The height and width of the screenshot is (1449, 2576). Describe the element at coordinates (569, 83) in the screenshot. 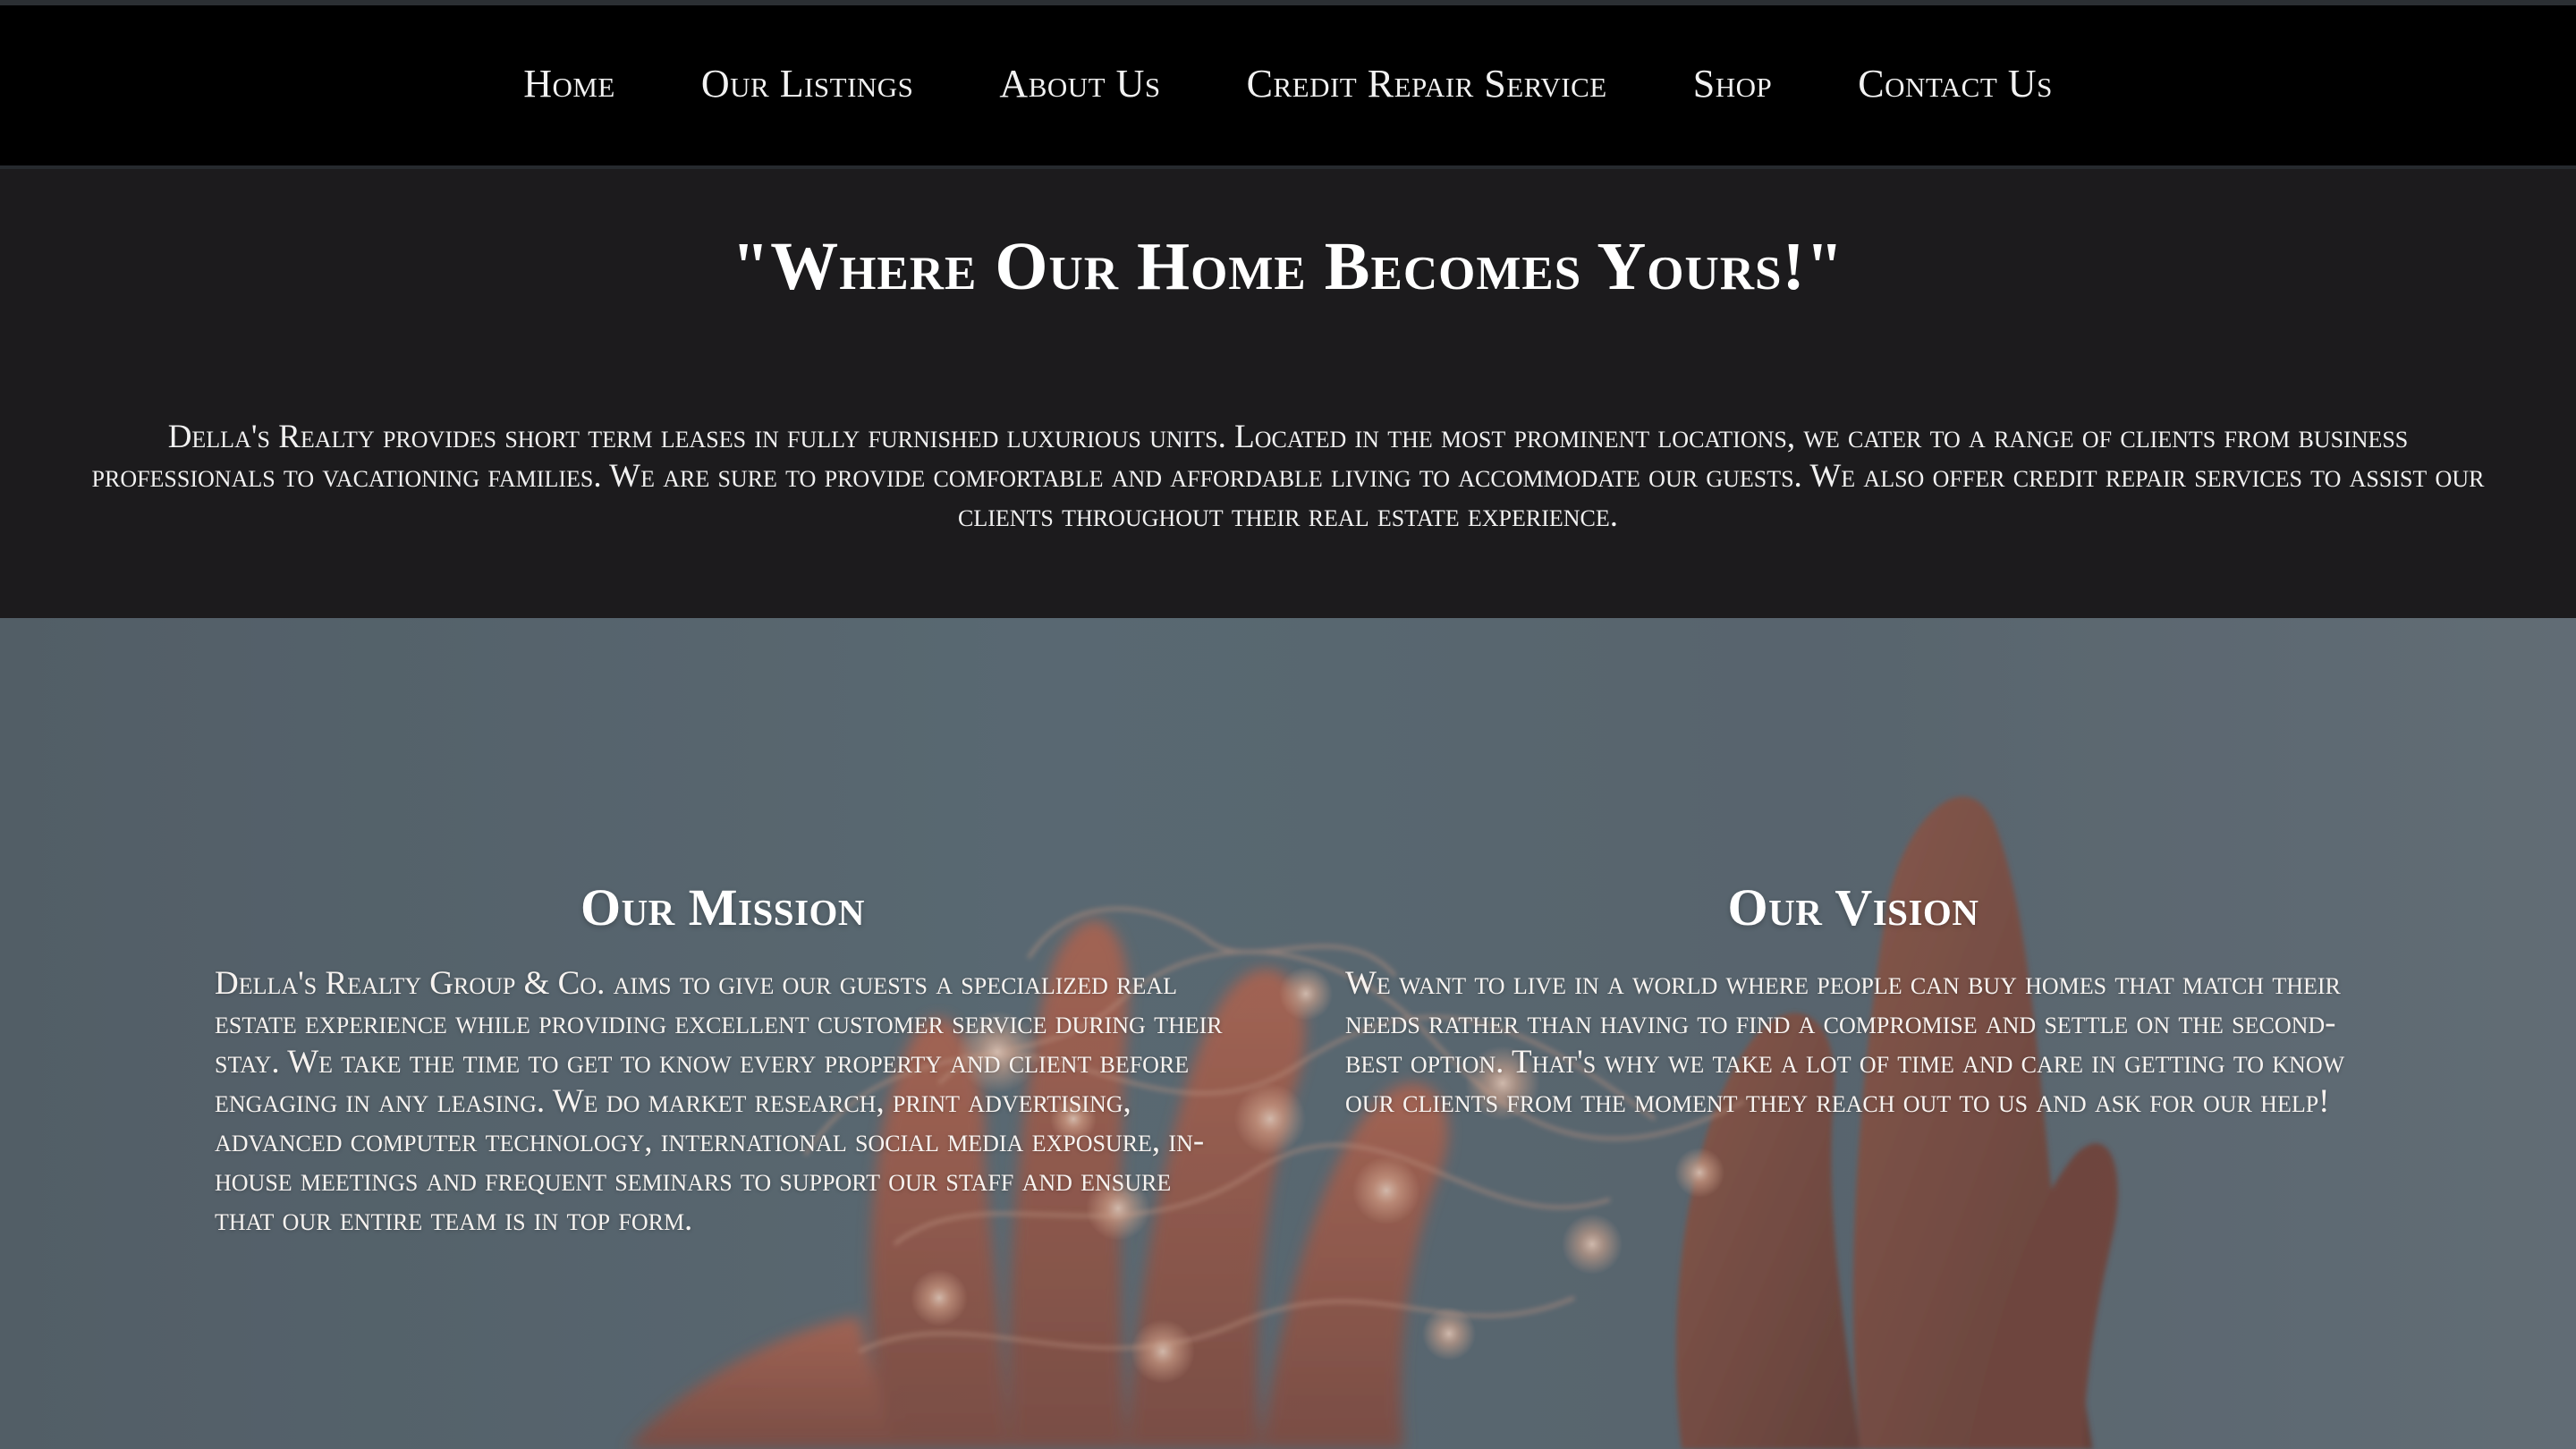

I see `nav-item-home: Home` at that location.